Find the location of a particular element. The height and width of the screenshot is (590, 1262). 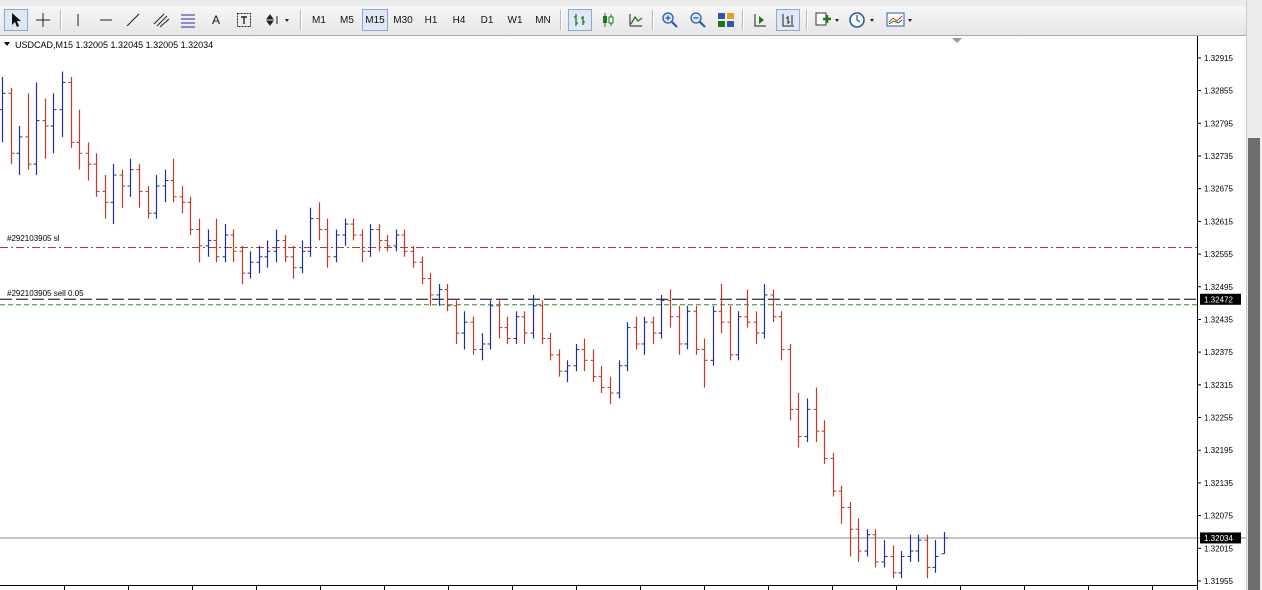

horizontal-line-icon is located at coordinates (106, 20).